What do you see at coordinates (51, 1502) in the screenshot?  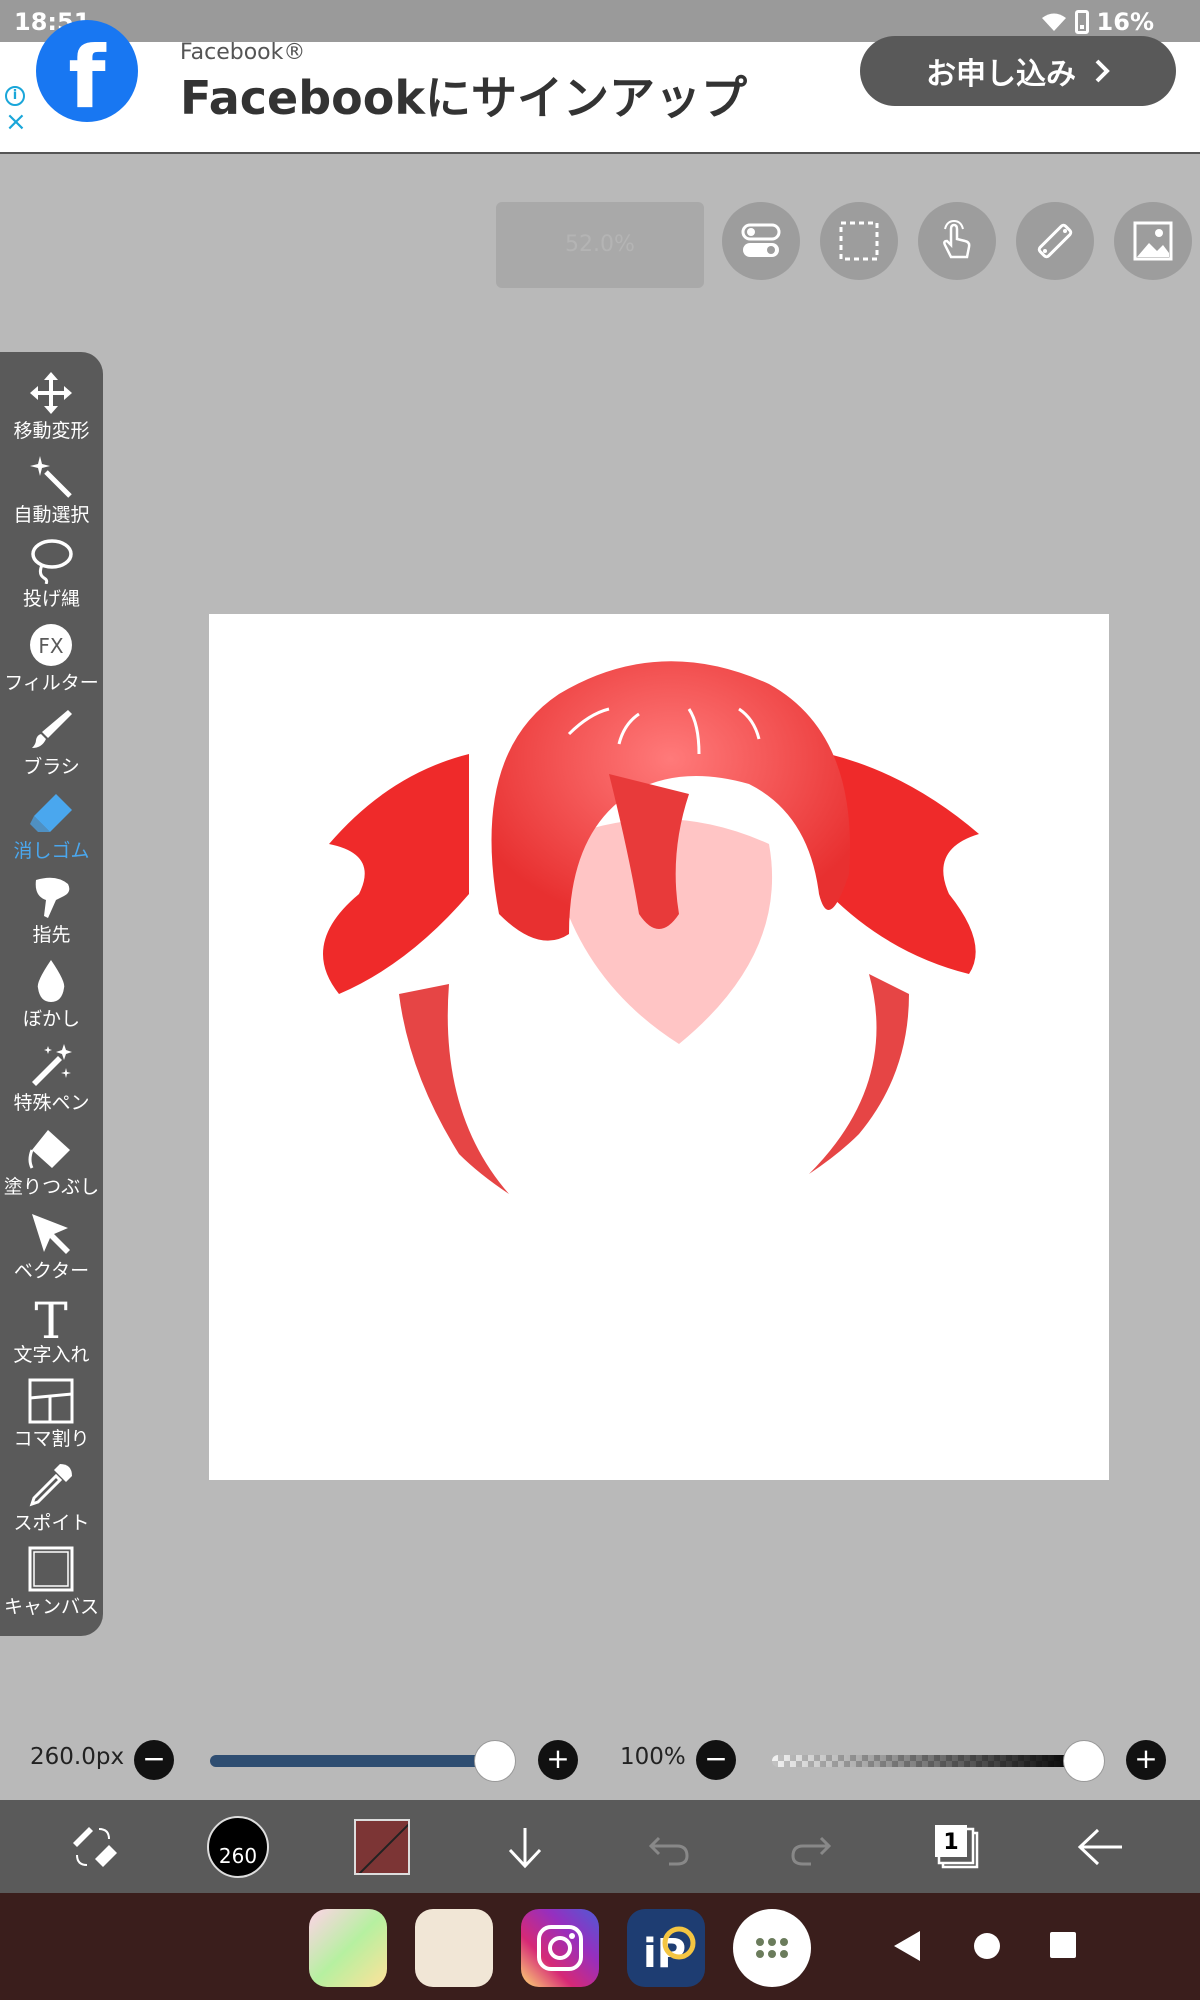 I see `tool-eyedropper: スポイト` at bounding box center [51, 1502].